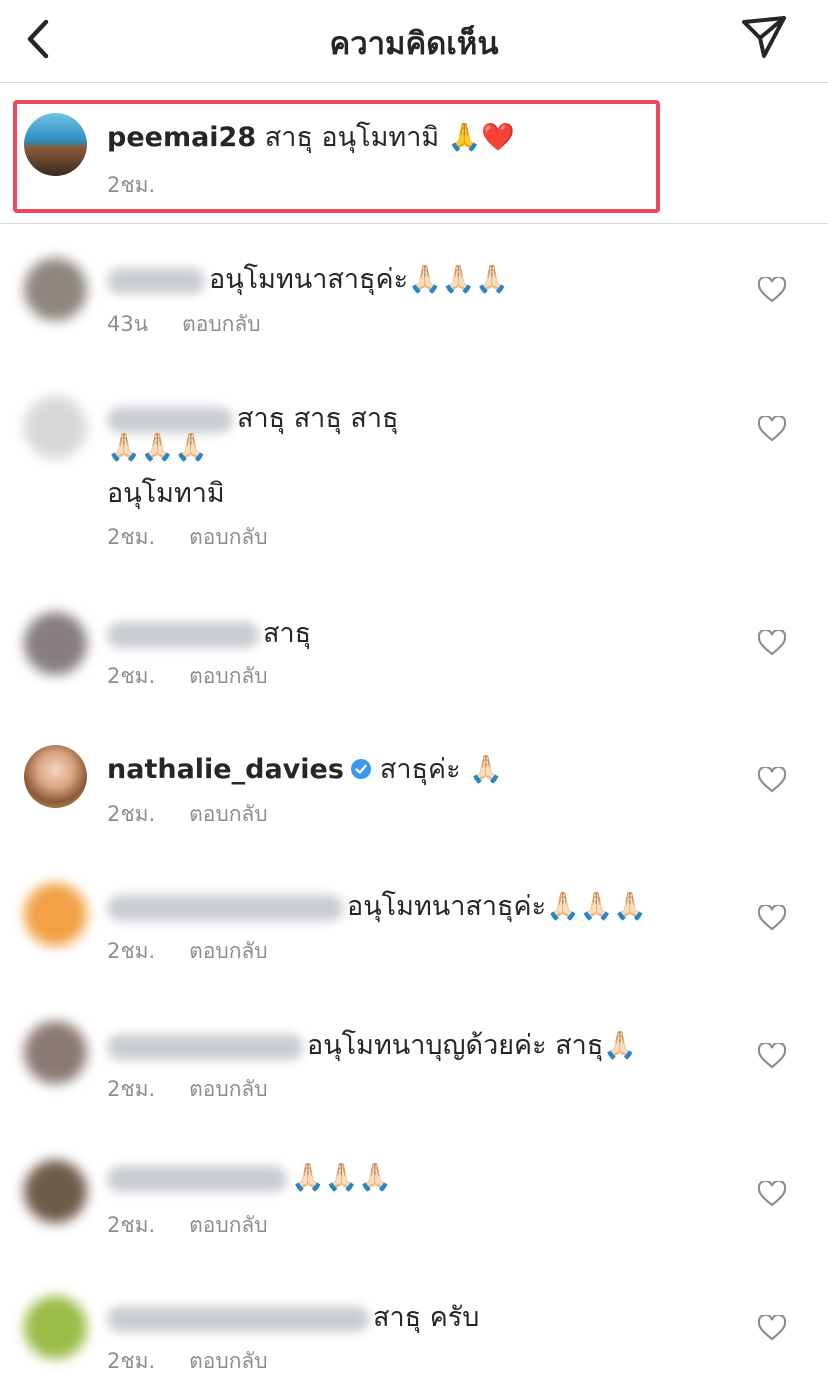 Image resolution: width=828 pixels, height=1392 pixels. What do you see at coordinates (166, 493) in the screenshot?
I see `comment-text-line3: อนุโมทามิ` at bounding box center [166, 493].